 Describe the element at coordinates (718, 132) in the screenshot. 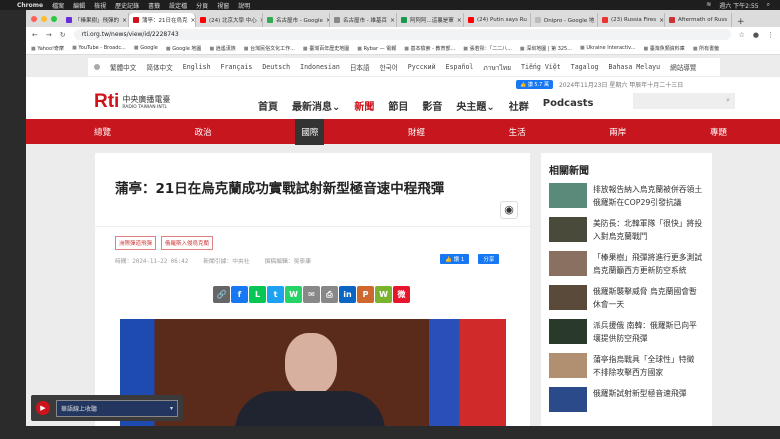

I see `category-item: 專題` at that location.